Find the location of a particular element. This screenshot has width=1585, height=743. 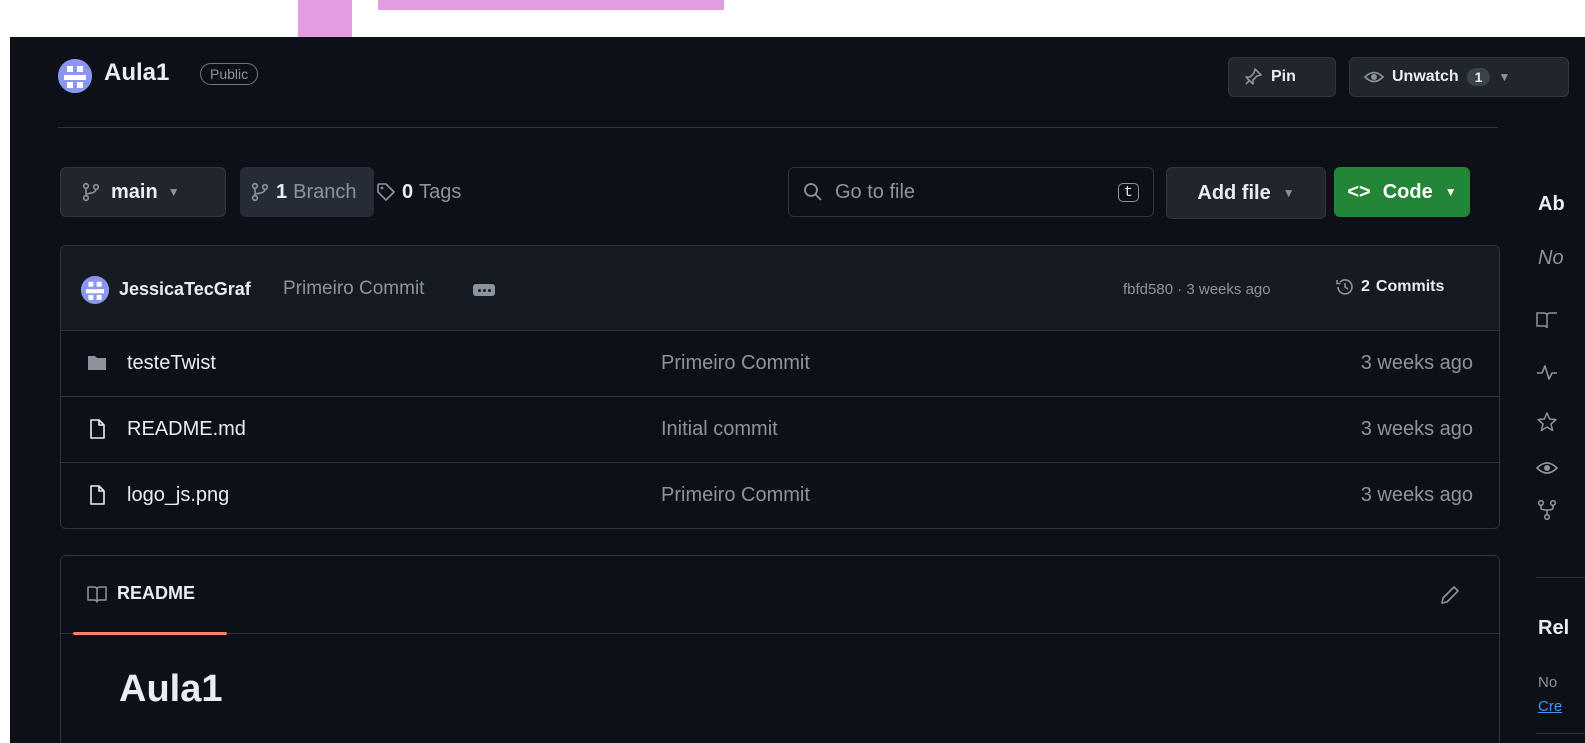

unwatch-button: Unwatch 1 ▼ is located at coordinates (1459, 77).